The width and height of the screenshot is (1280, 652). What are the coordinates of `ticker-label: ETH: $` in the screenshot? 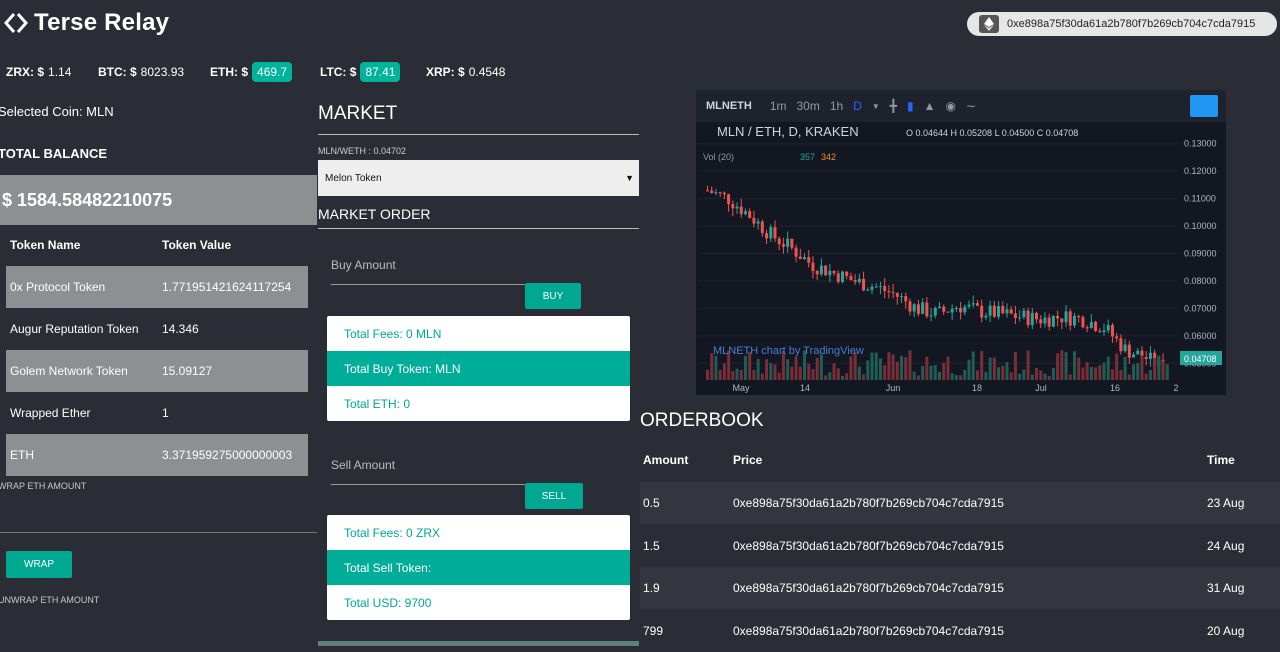 It's located at (229, 72).